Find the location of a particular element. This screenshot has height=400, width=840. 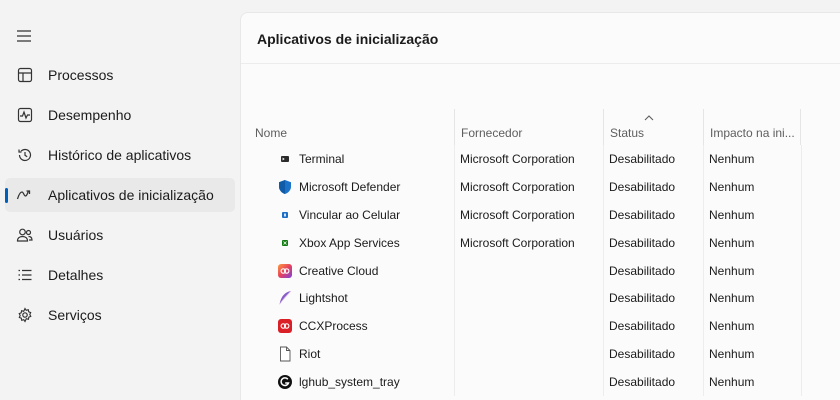

sort-ascending-icon is located at coordinates (649, 118).